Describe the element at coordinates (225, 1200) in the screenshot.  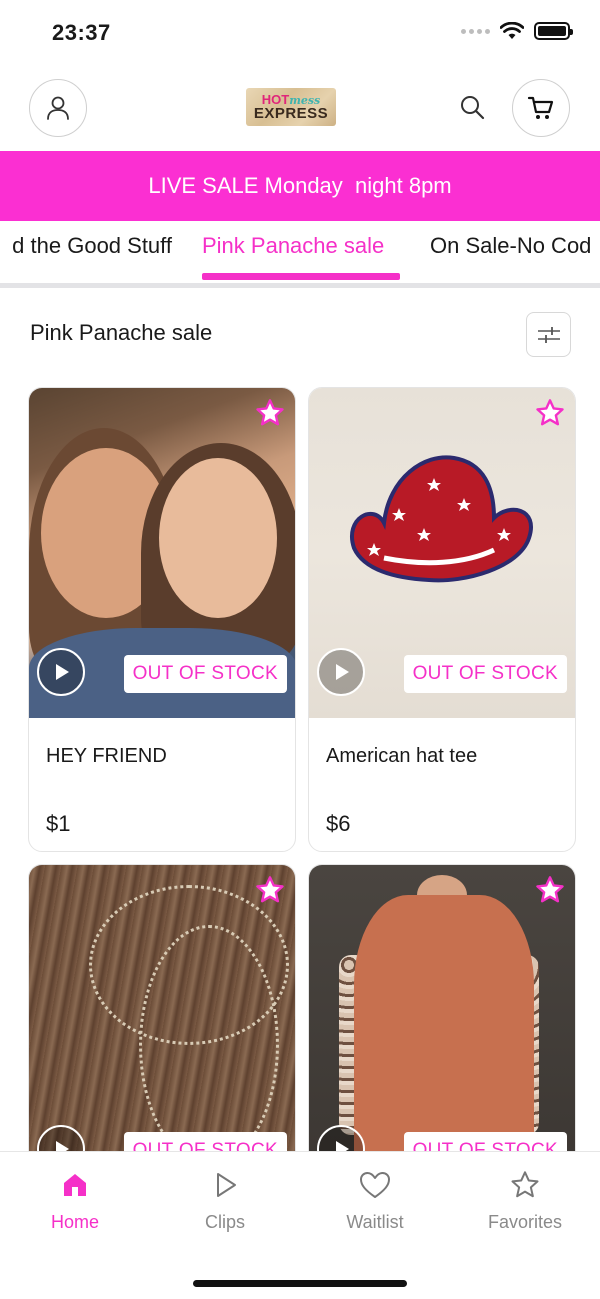
I see `tab-clips: Clips` at that location.